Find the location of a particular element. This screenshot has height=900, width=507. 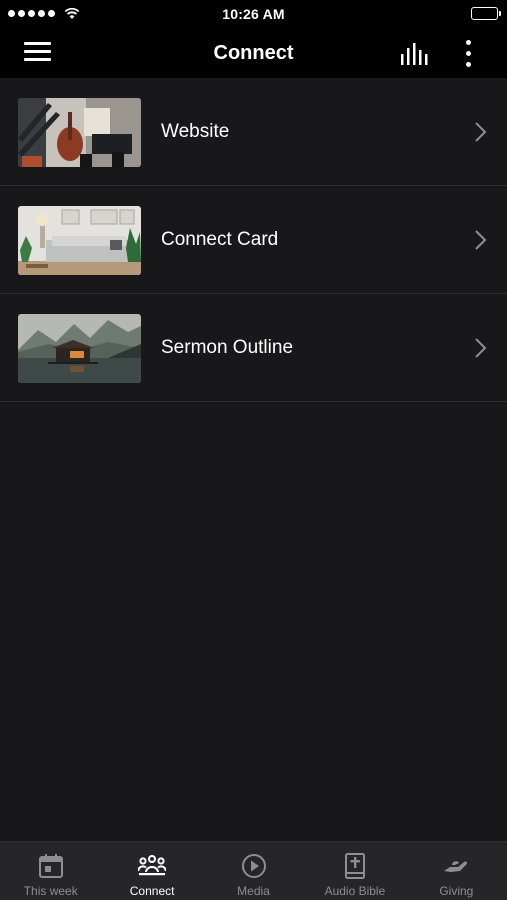

tab-connect: Connect is located at coordinates (151, 871).